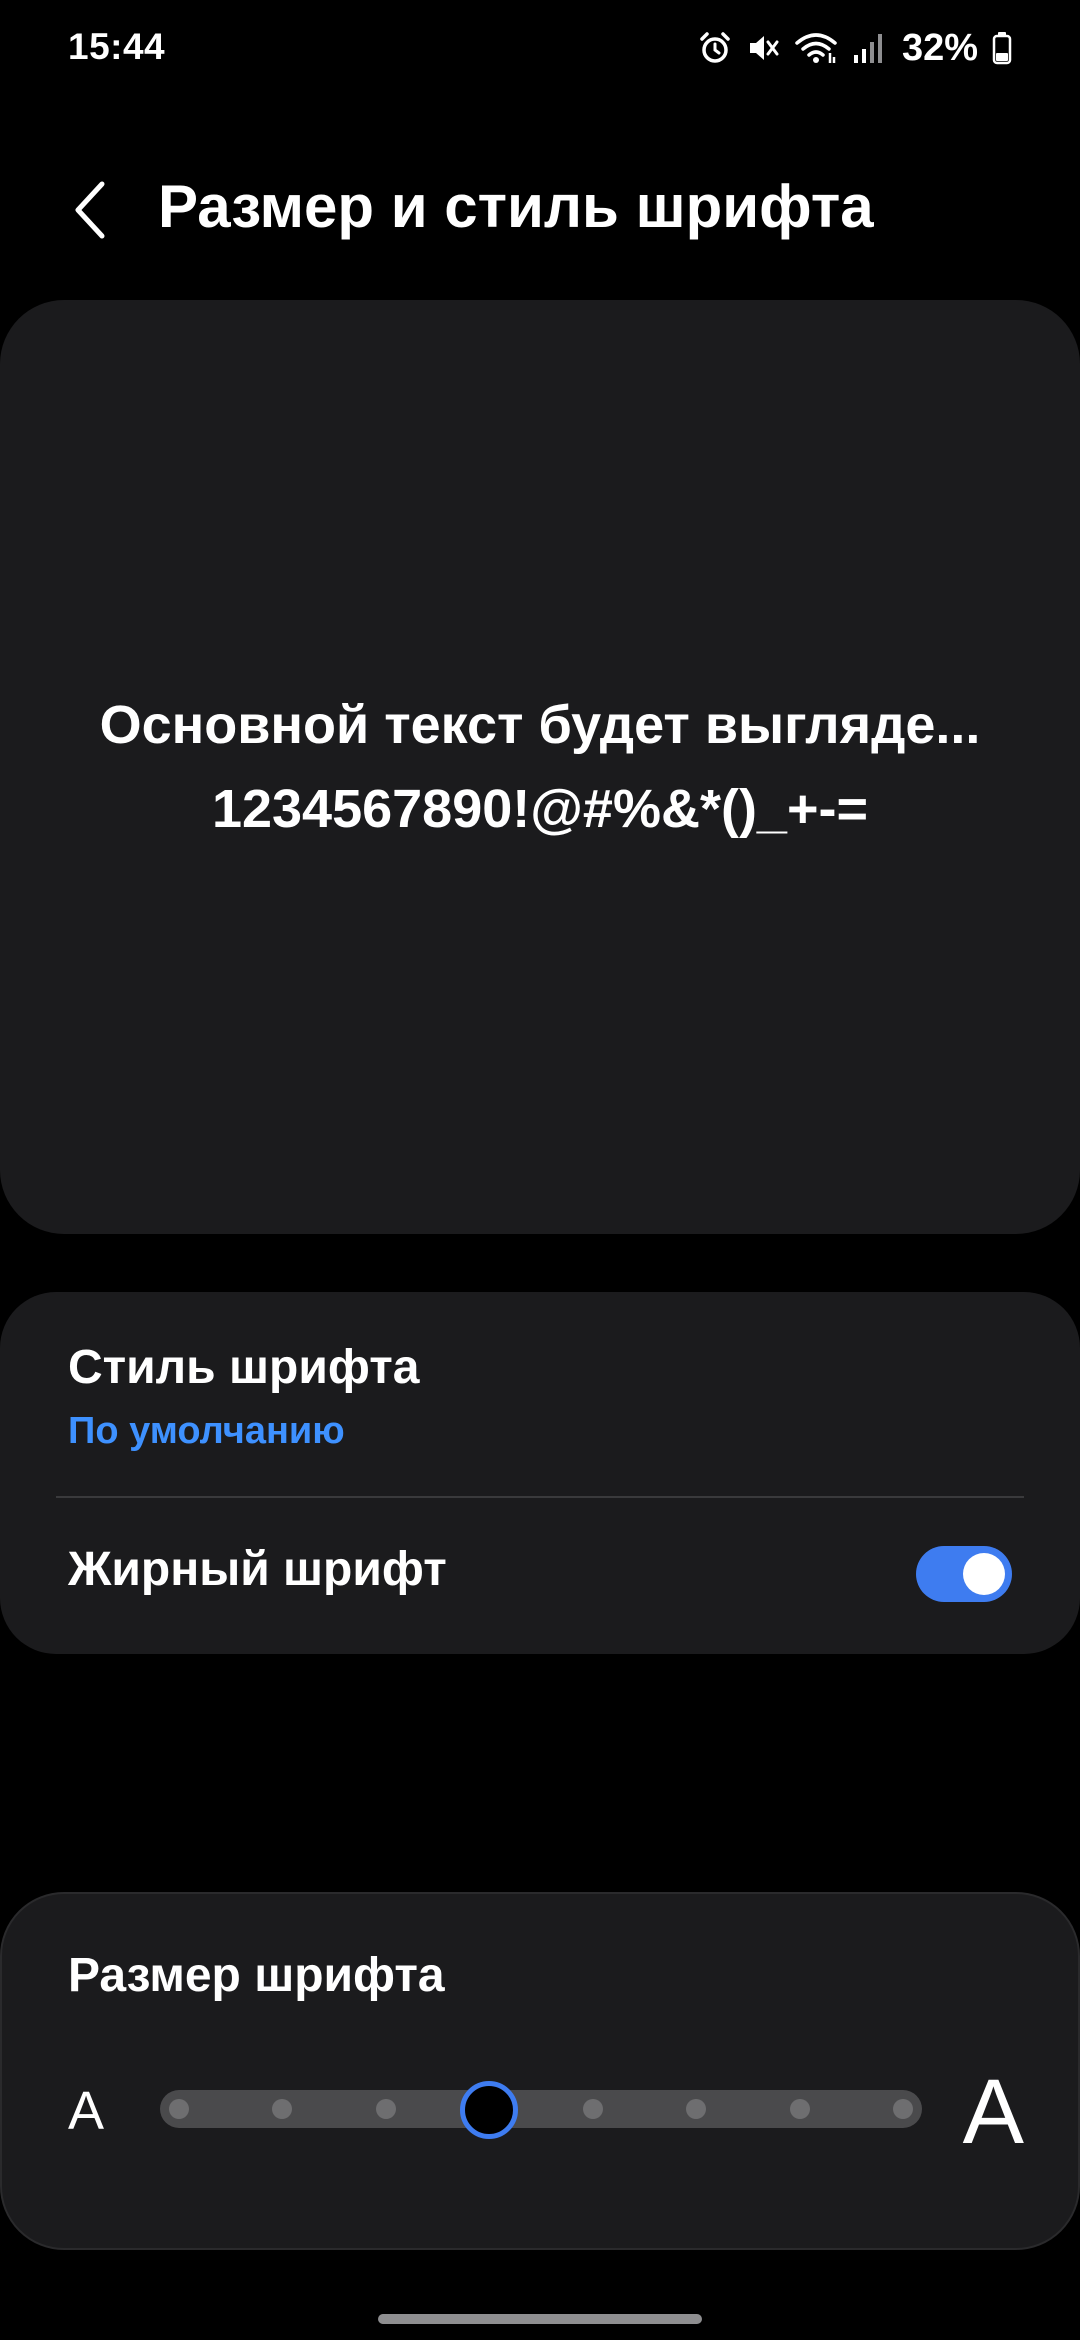  Describe the element at coordinates (86, 2111) in the screenshot. I see `font-size-small-label: A` at that location.